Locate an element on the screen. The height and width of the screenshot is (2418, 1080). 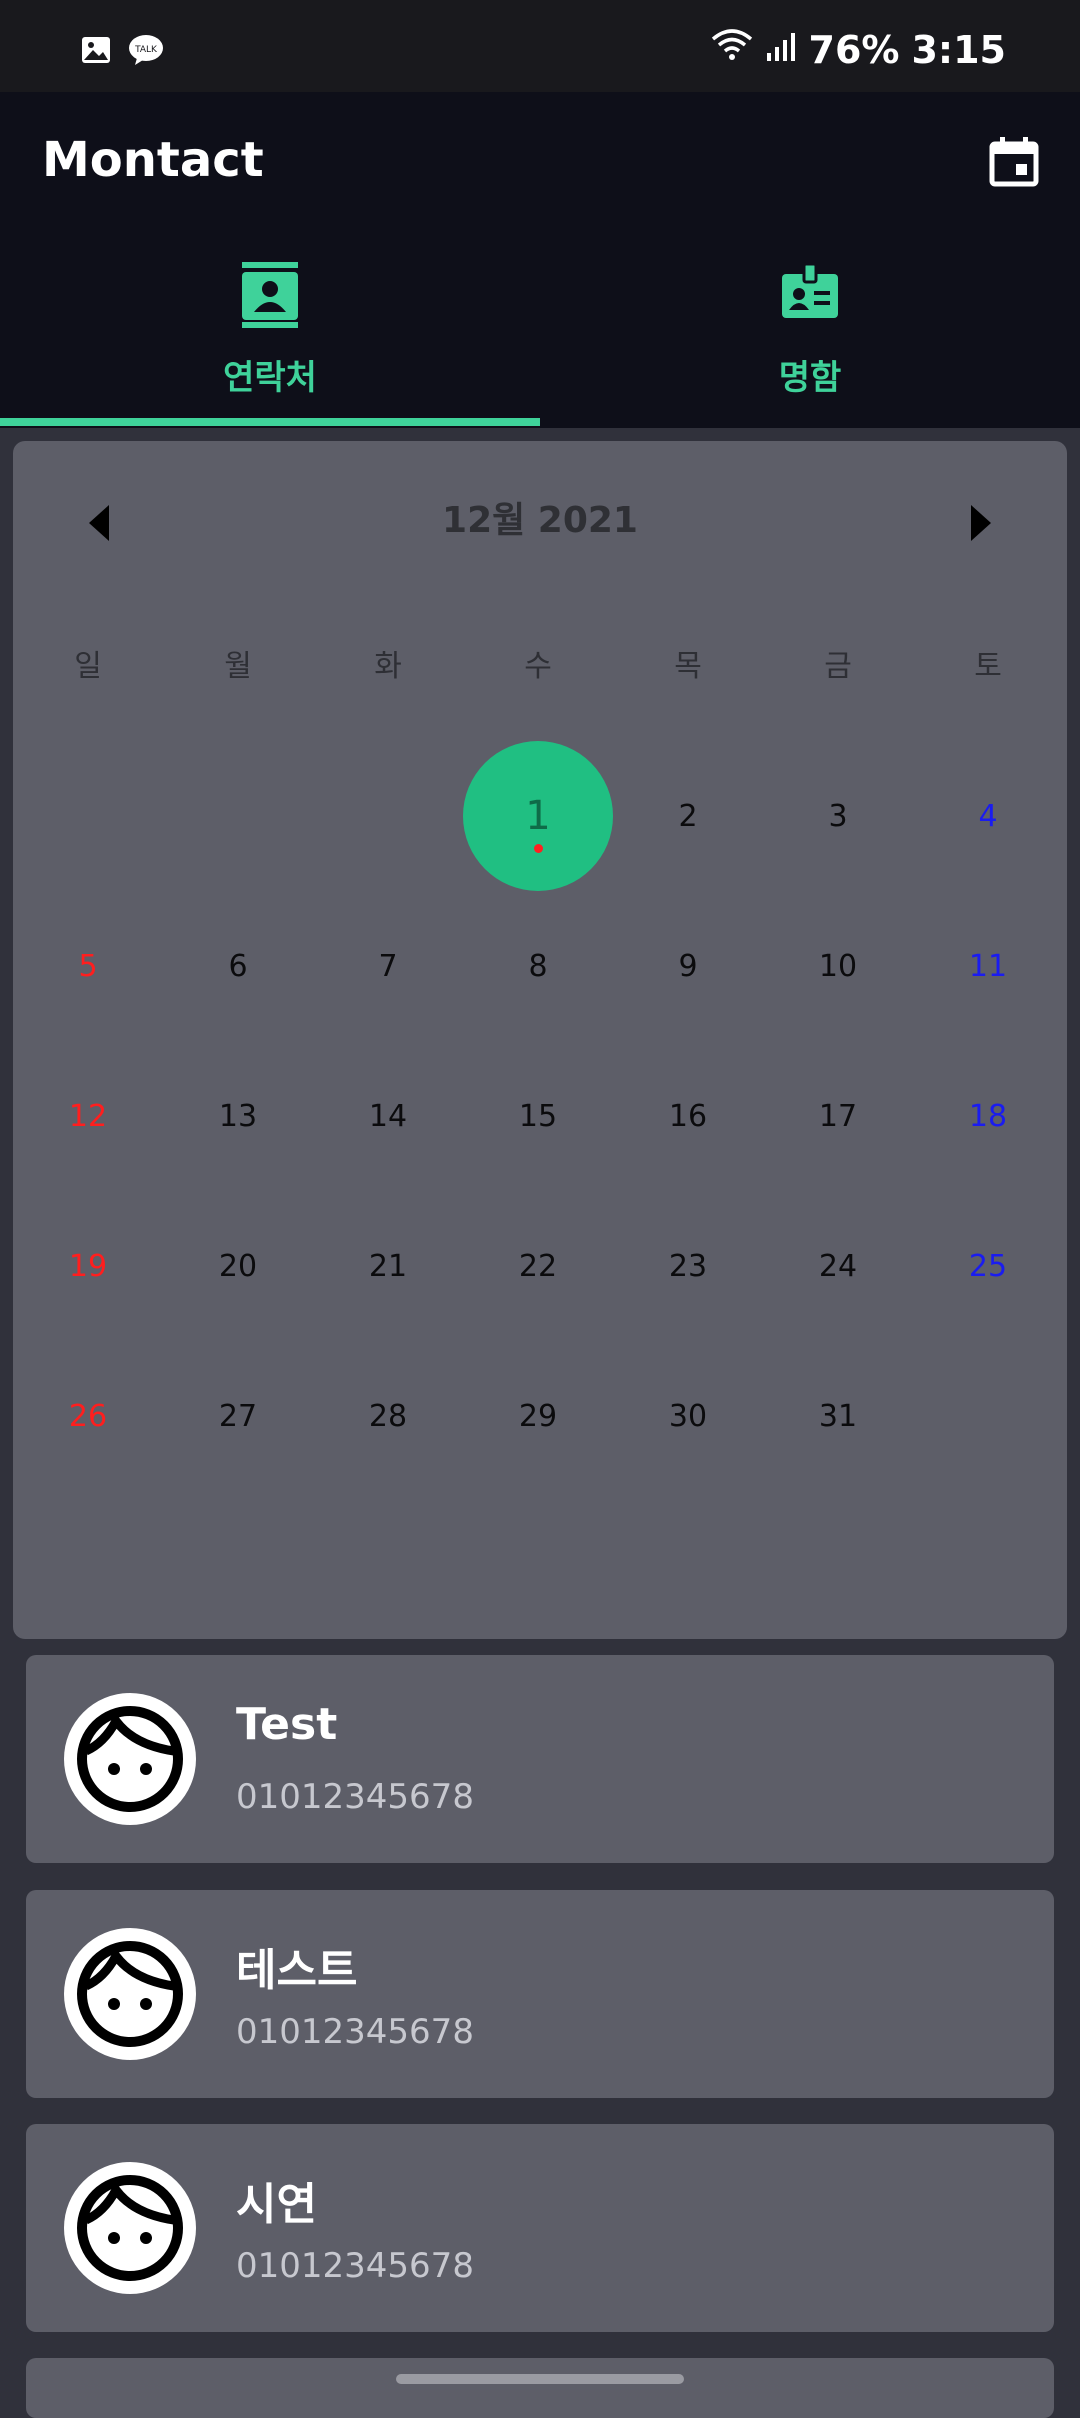
day-cell: 21 is located at coordinates (388, 1266).